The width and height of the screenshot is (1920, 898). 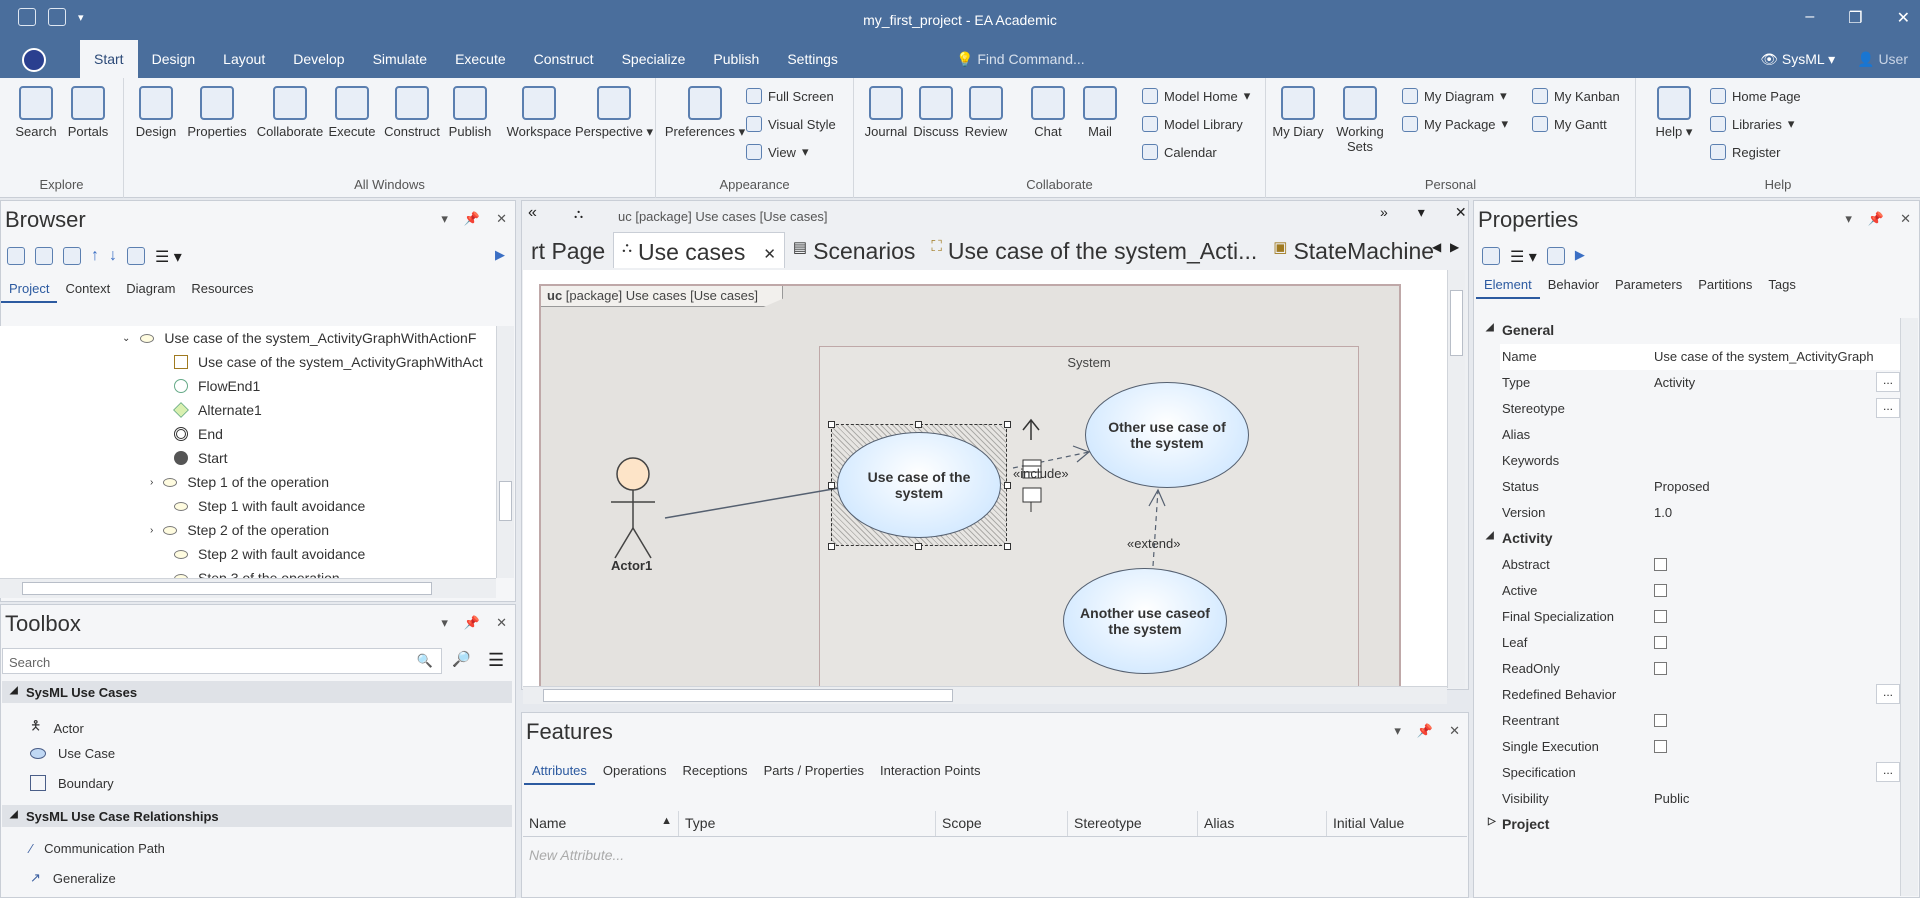 What do you see at coordinates (1692, 330) in the screenshot?
I see `section-general: ◢ General` at bounding box center [1692, 330].